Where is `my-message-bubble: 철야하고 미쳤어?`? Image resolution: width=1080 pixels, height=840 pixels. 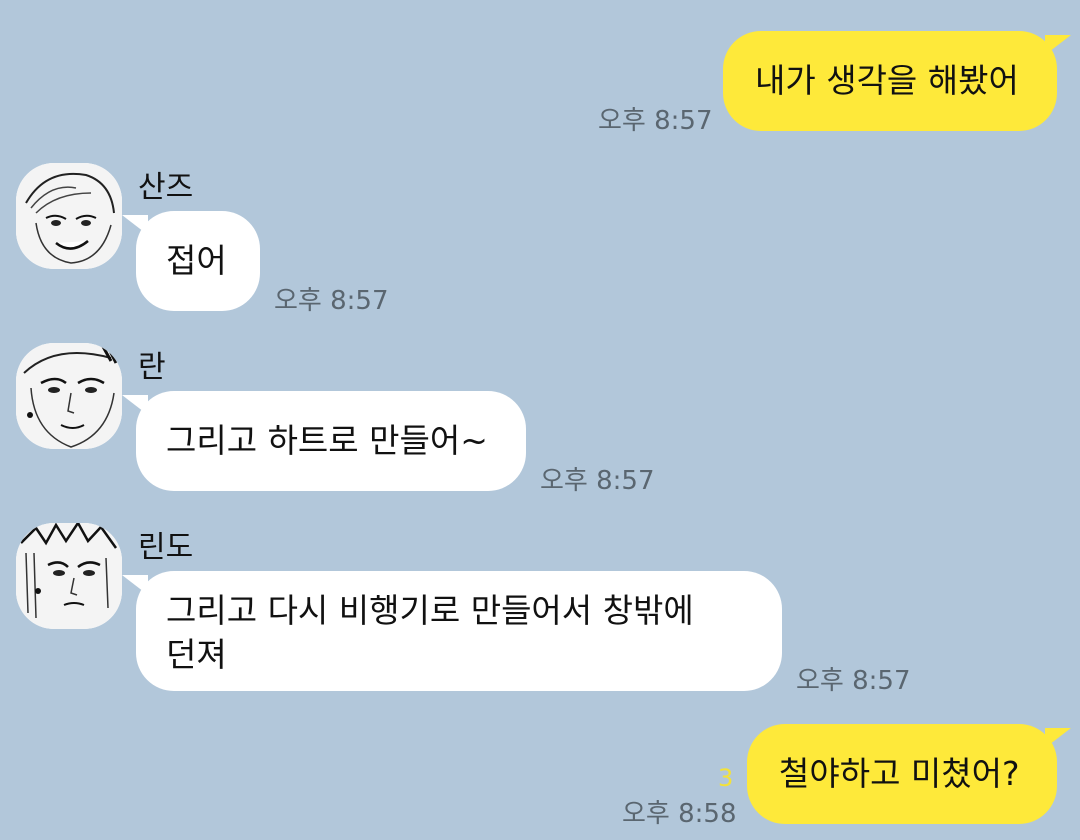
my-message-bubble: 철야하고 미쳤어? is located at coordinates (909, 774).